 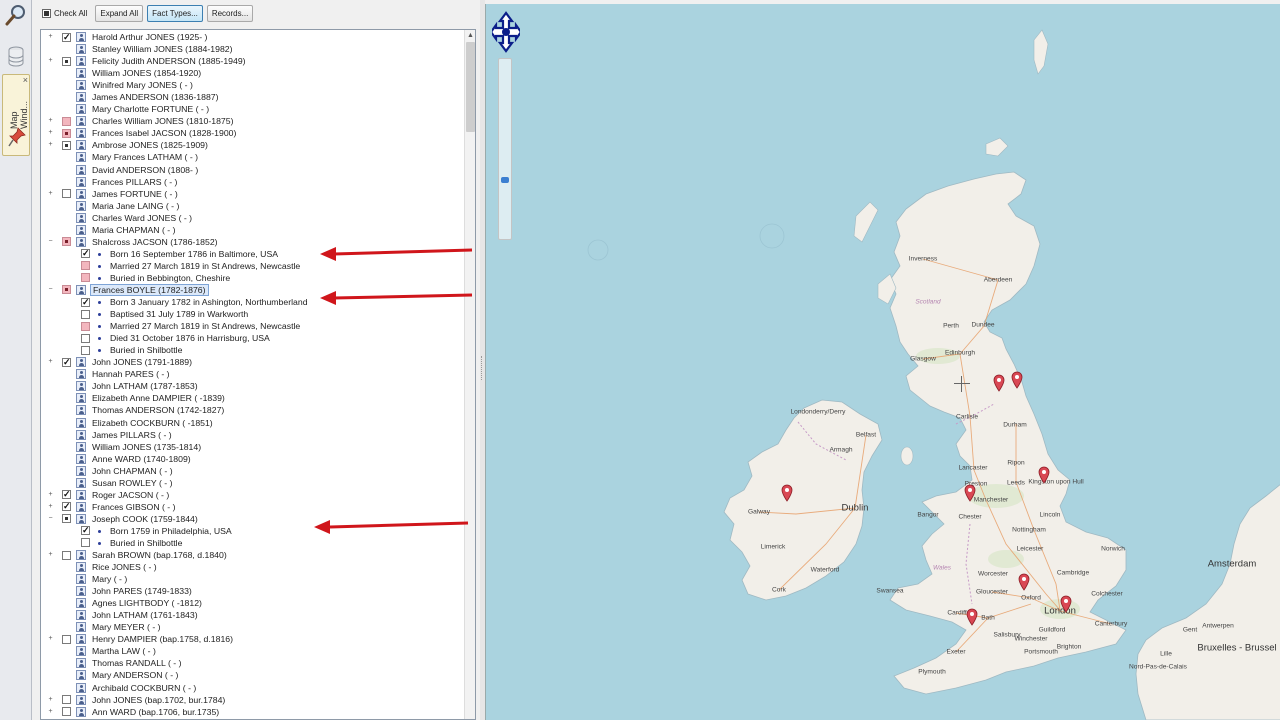 I want to click on person-name: Winifred Mary JONES ( - ), so click(x=142, y=85).